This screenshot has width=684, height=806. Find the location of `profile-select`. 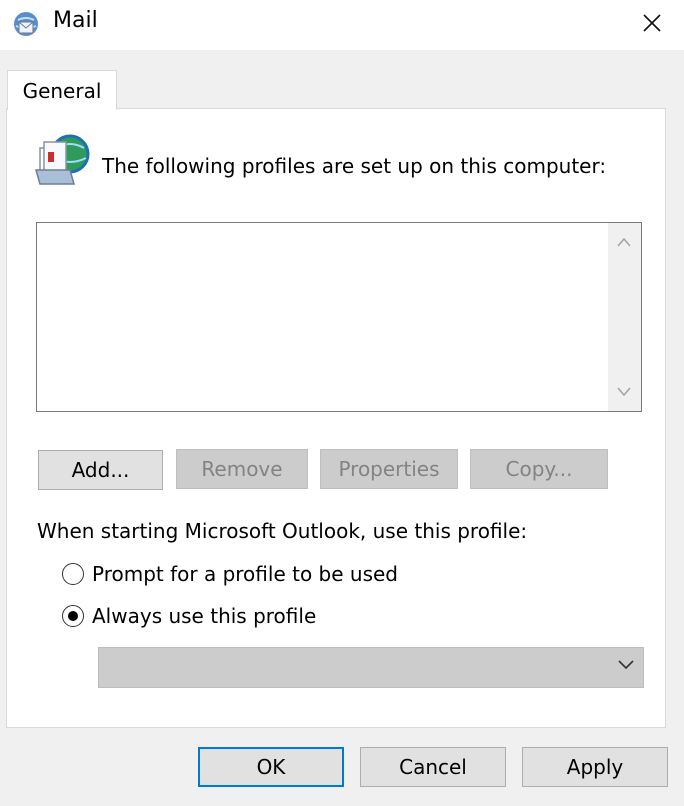

profile-select is located at coordinates (371, 667).